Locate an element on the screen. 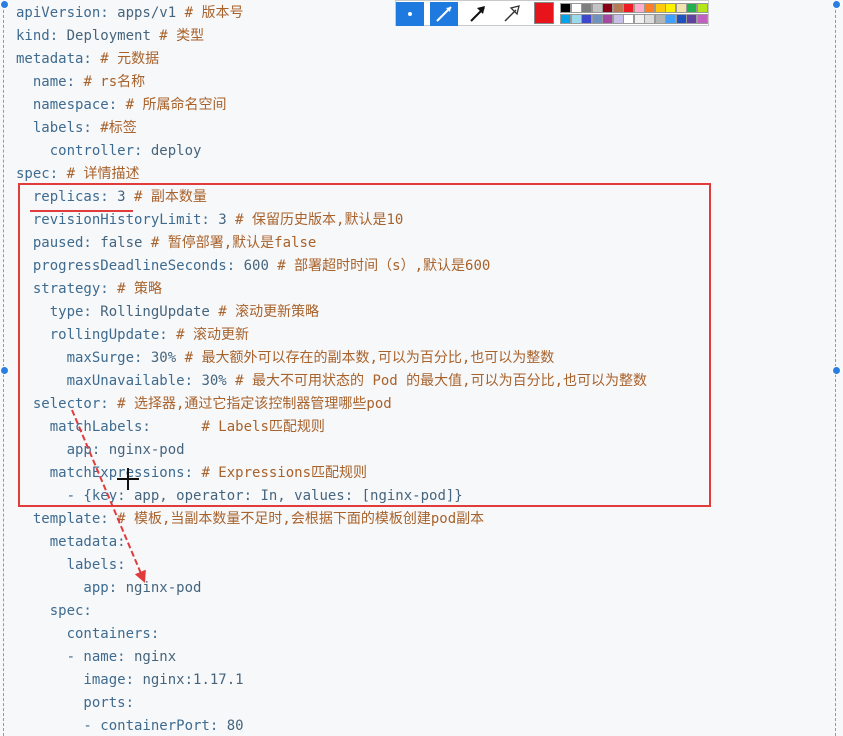 Image resolution: width=843 pixels, height=736 pixels. code-line: apiVersion: apps/v1 # 版本号 is located at coordinates (129, 13).